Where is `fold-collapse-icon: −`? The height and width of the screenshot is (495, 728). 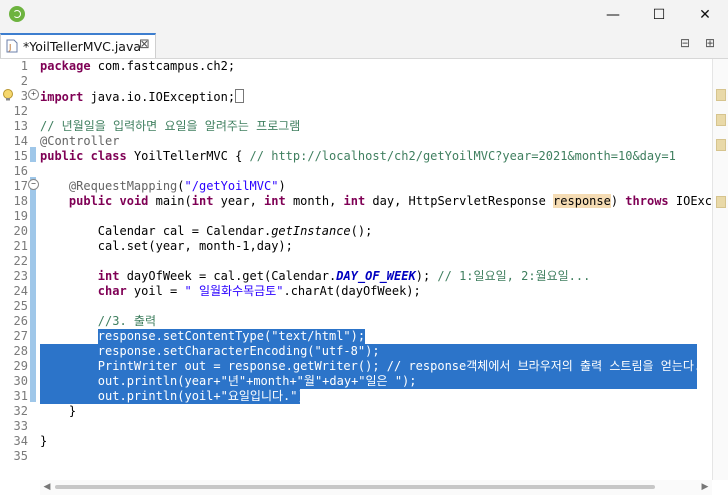
fold-collapse-icon: − is located at coordinates (33, 184).